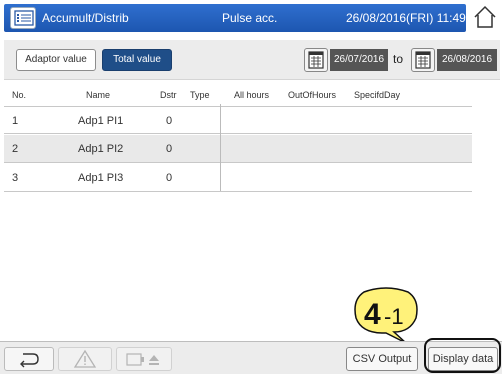 This screenshot has height=374, width=502. I want to click on to-label: to, so click(398, 59).